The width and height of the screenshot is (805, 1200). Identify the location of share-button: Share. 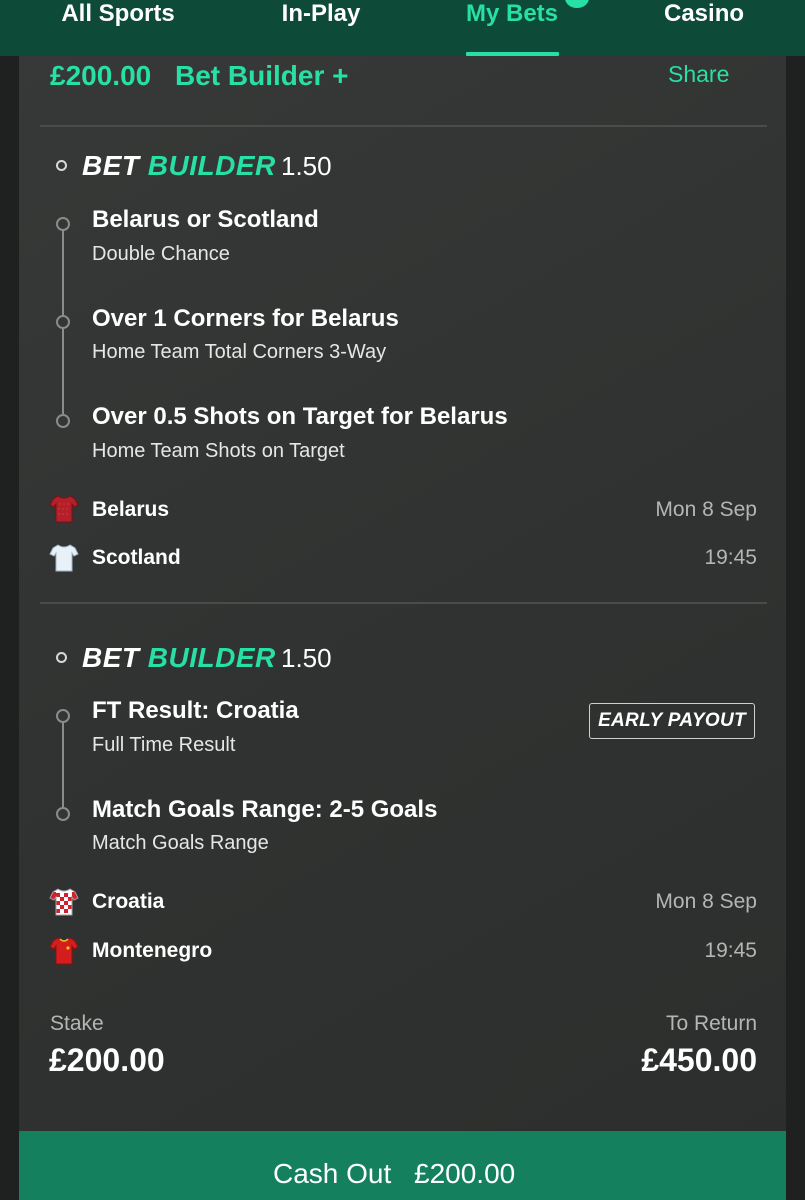
(698, 74).